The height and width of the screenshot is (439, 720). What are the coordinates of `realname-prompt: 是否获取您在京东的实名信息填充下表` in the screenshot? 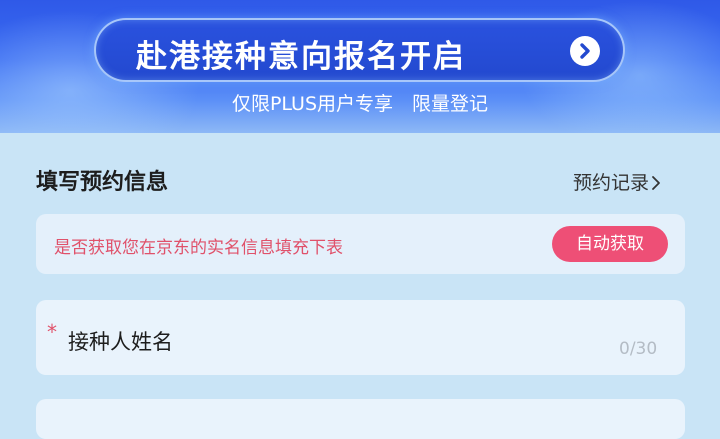 It's located at (198, 248).